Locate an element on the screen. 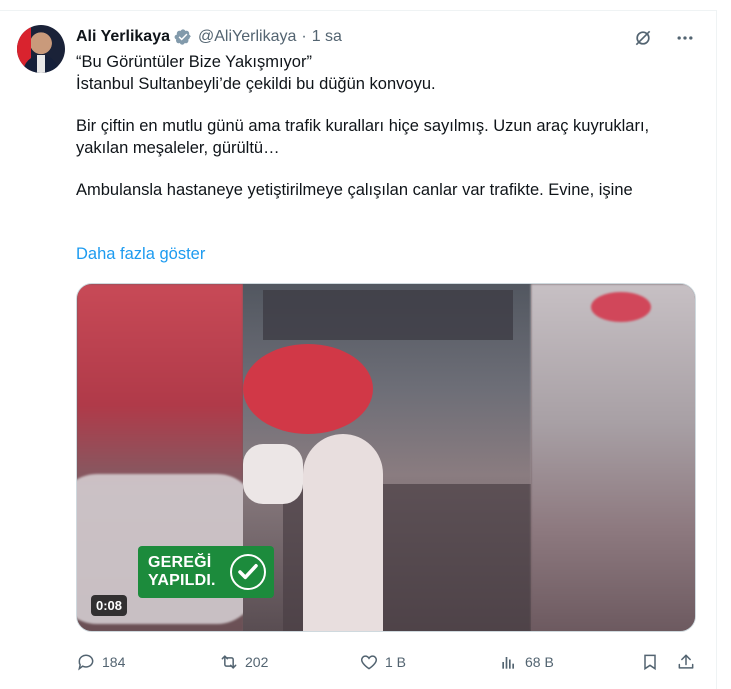  views-icon is located at coordinates (508, 663).